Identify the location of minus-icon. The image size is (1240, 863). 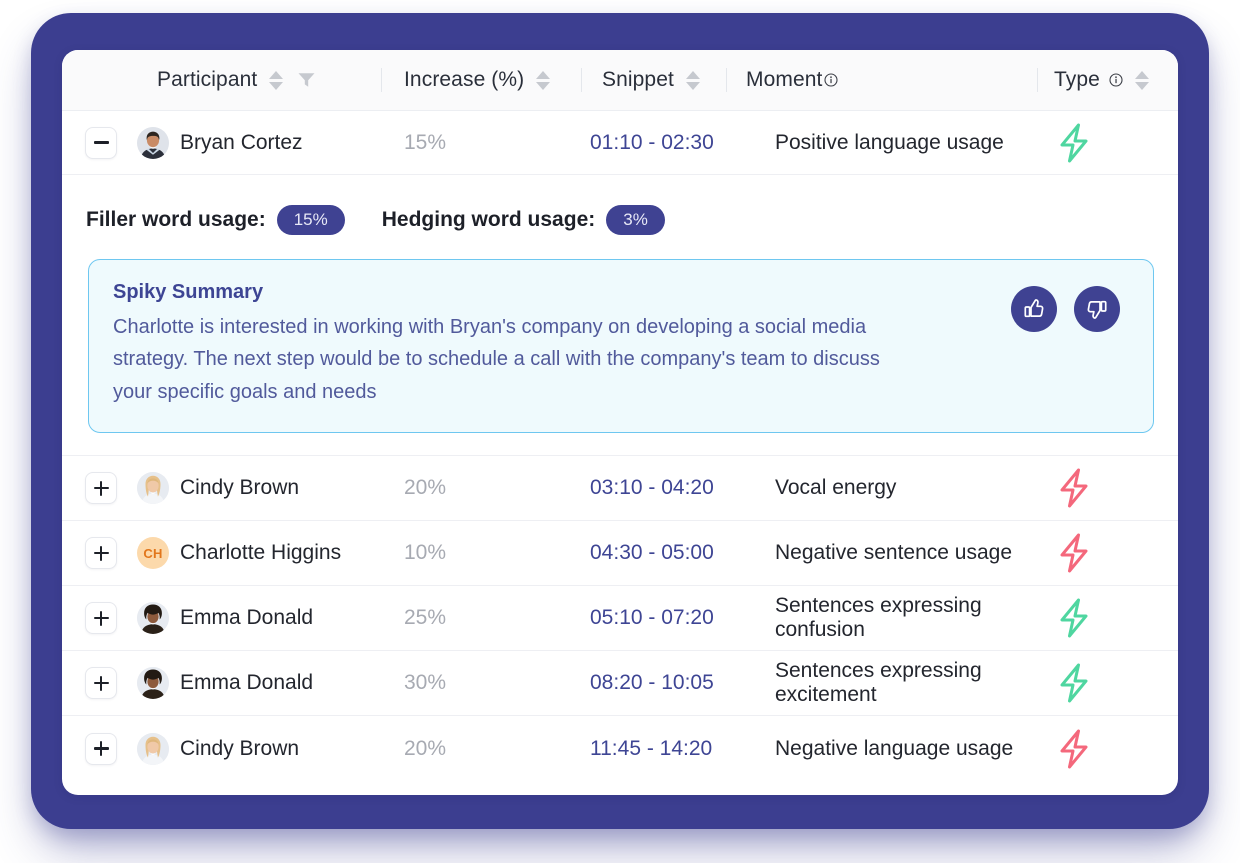
(101, 142).